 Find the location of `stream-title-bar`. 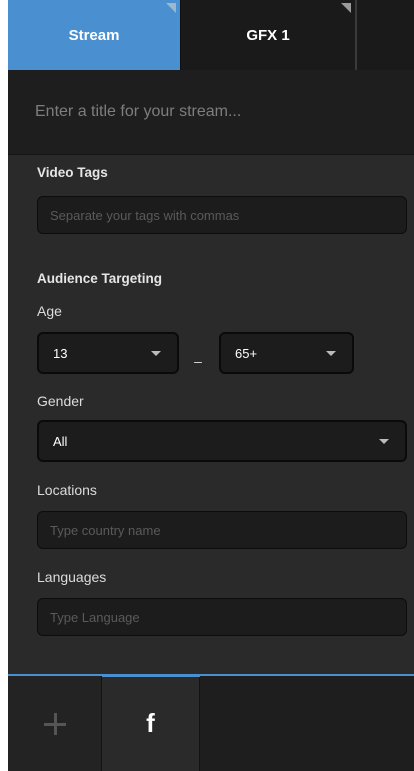

stream-title-bar is located at coordinates (211, 112).